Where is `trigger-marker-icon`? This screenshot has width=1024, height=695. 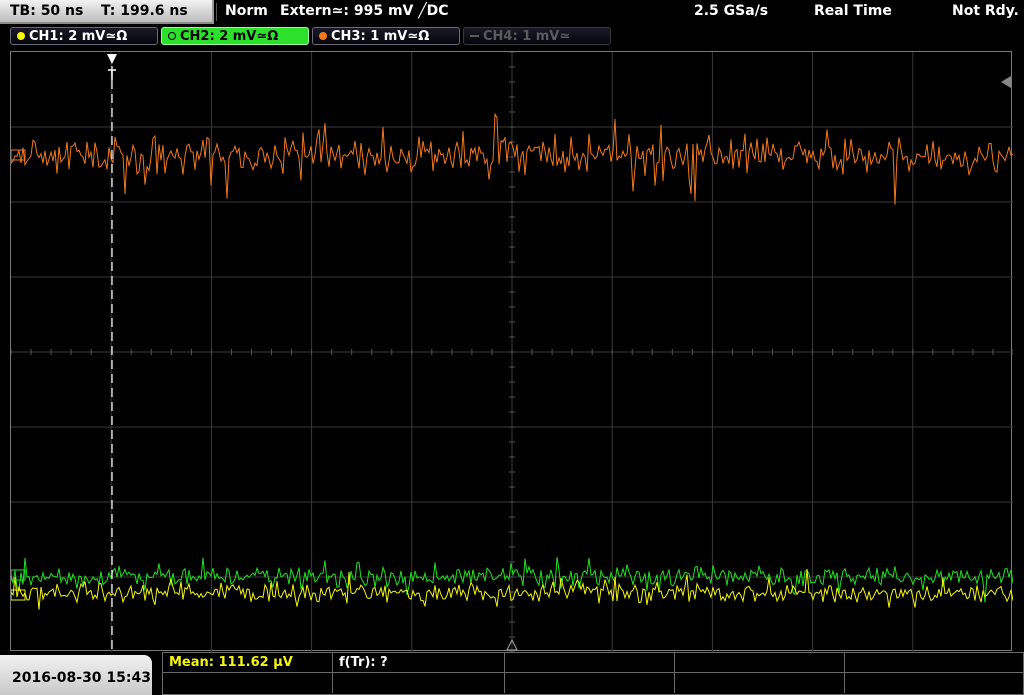 trigger-marker-icon is located at coordinates (112, 59).